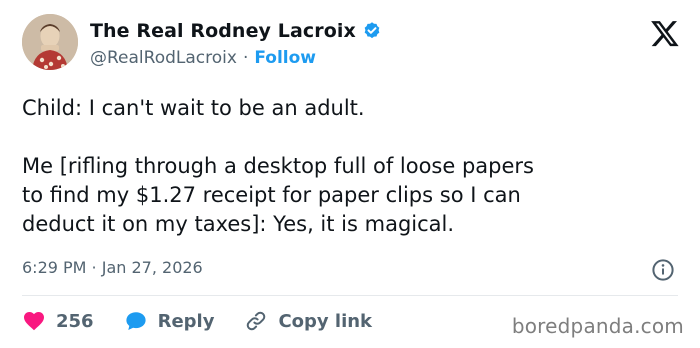 The image size is (700, 348). Describe the element at coordinates (163, 58) in the screenshot. I see `author-handle: @RealRodLacroix` at that location.